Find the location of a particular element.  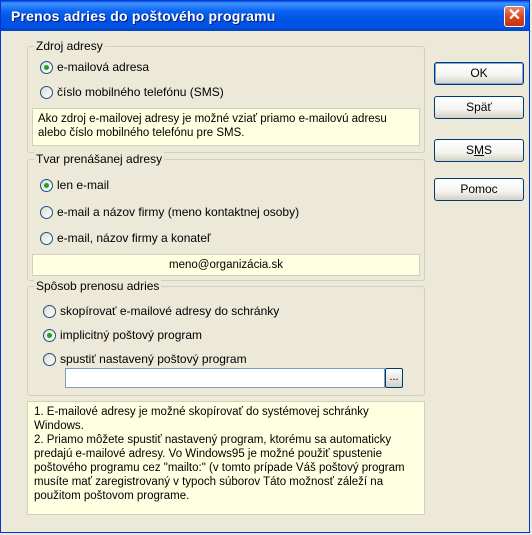

radio-label: e-mail, názov firmy a konateľ is located at coordinates (134, 238).